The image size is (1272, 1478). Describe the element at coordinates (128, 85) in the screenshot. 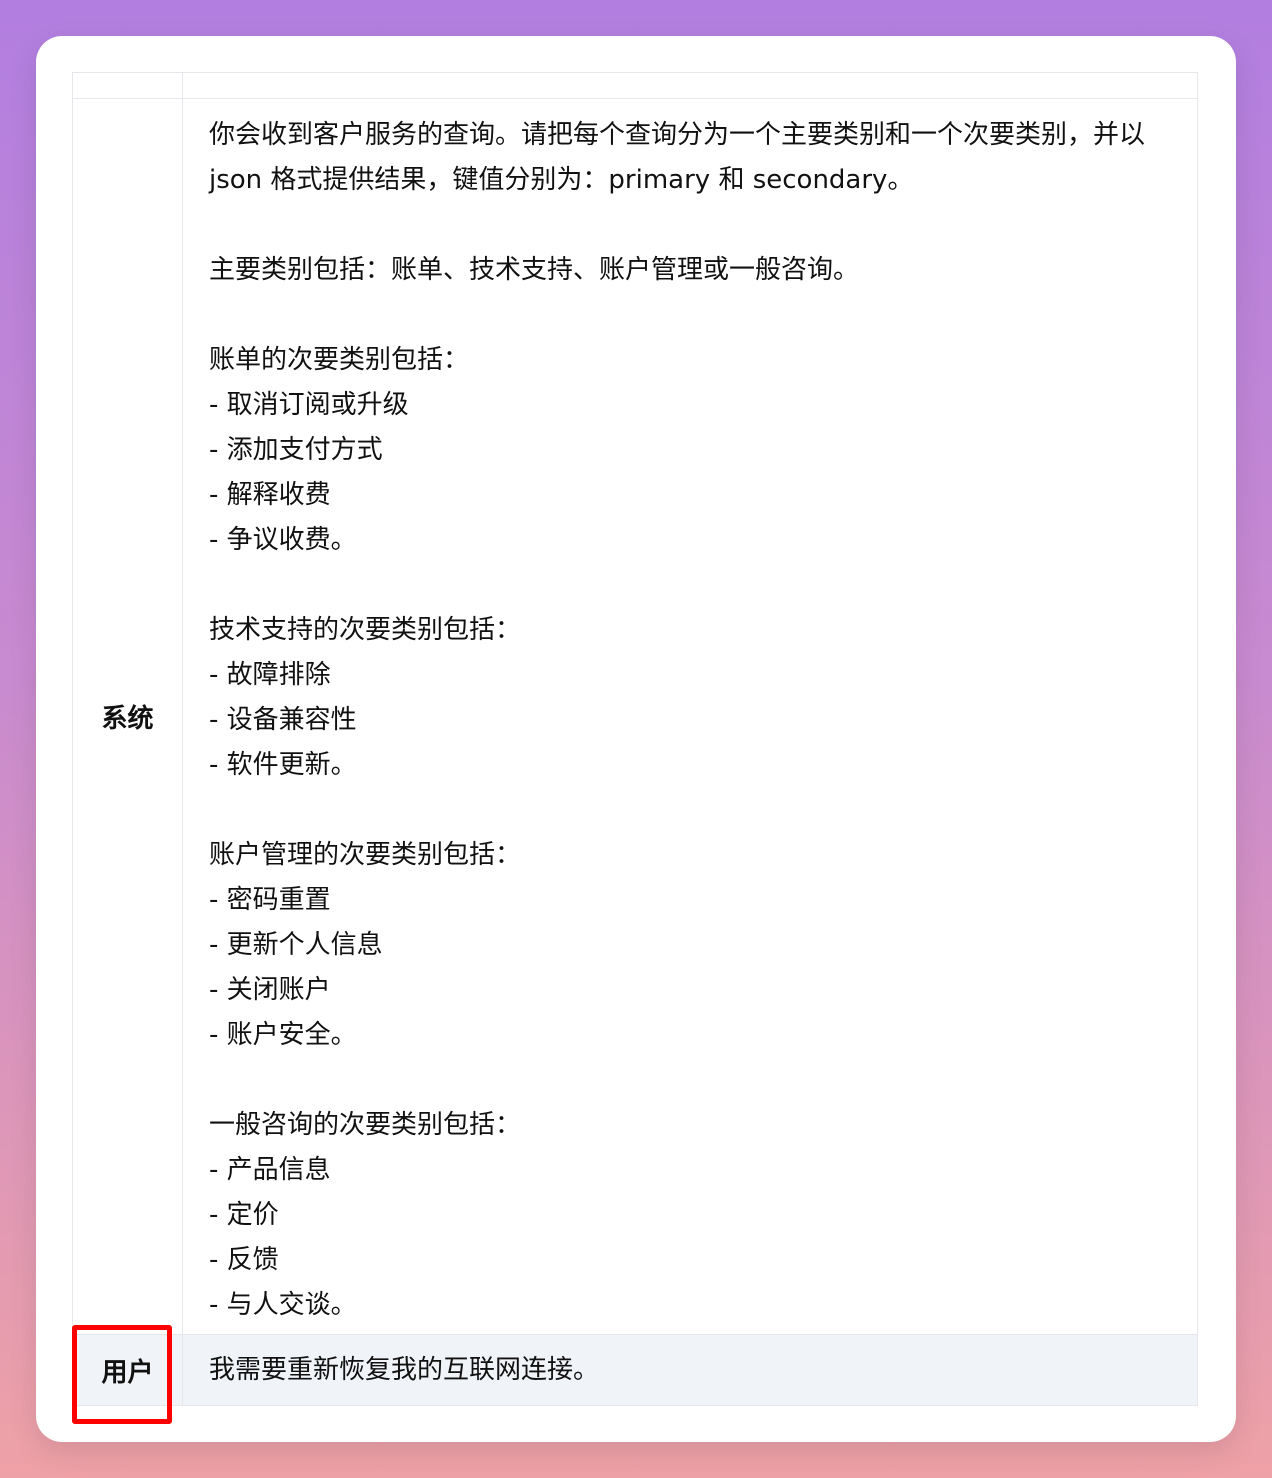

I see `header-role-cell` at that location.